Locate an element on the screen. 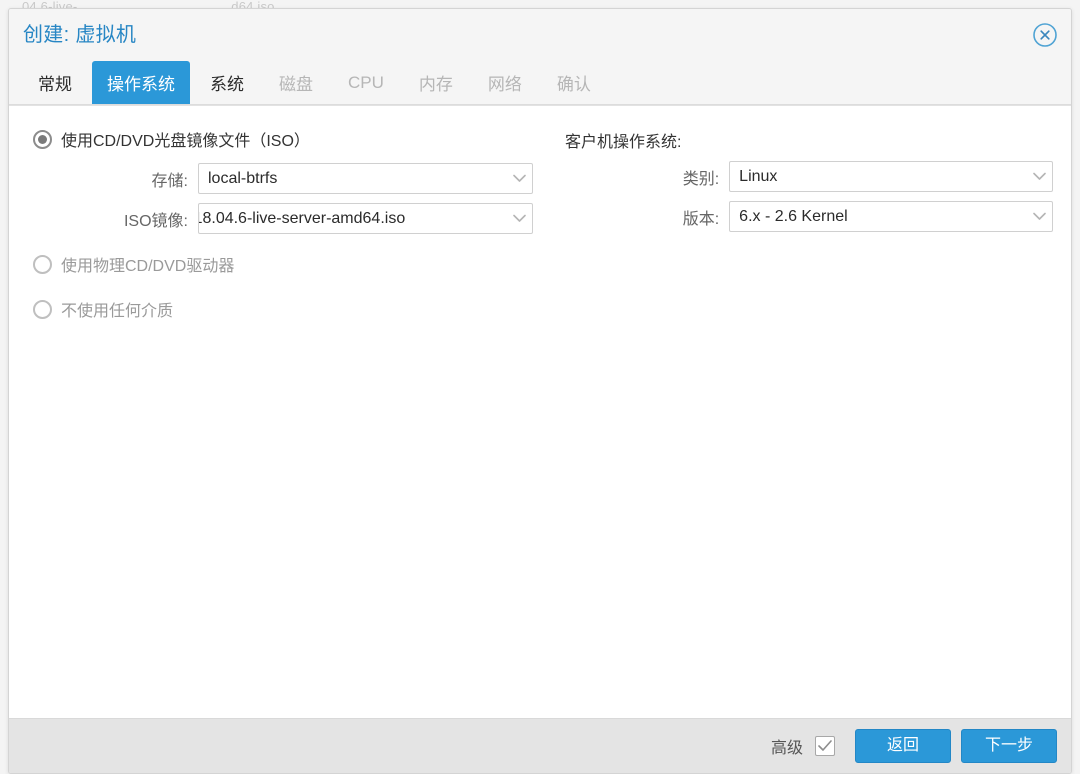 Image resolution: width=1080 pixels, height=774 pixels. close-circle-icon-svg is located at coordinates (1045, 35).